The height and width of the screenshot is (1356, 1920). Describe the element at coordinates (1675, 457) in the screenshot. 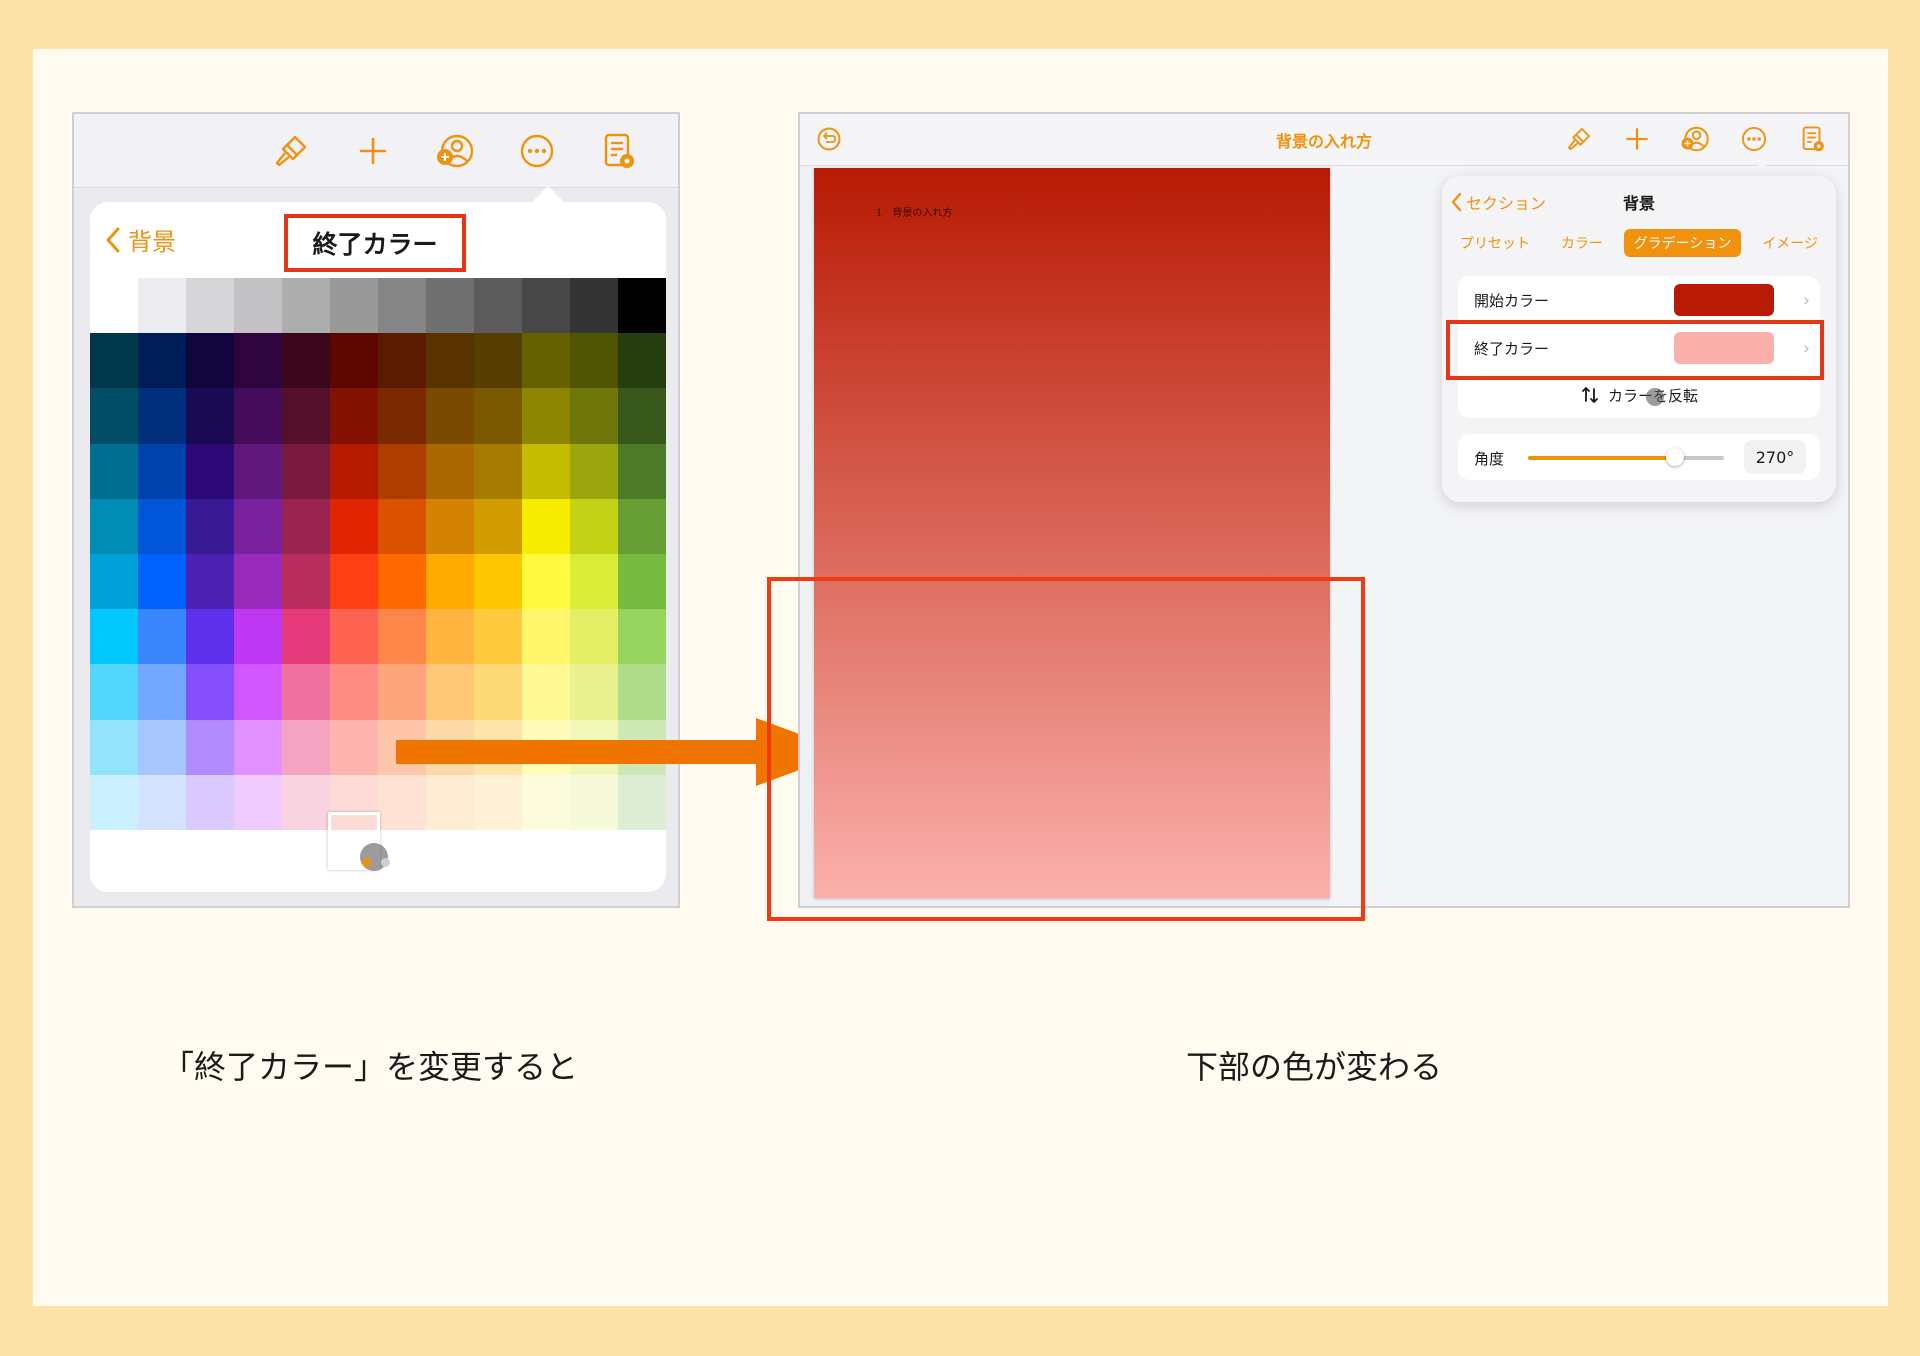

I see `slider-knob` at that location.